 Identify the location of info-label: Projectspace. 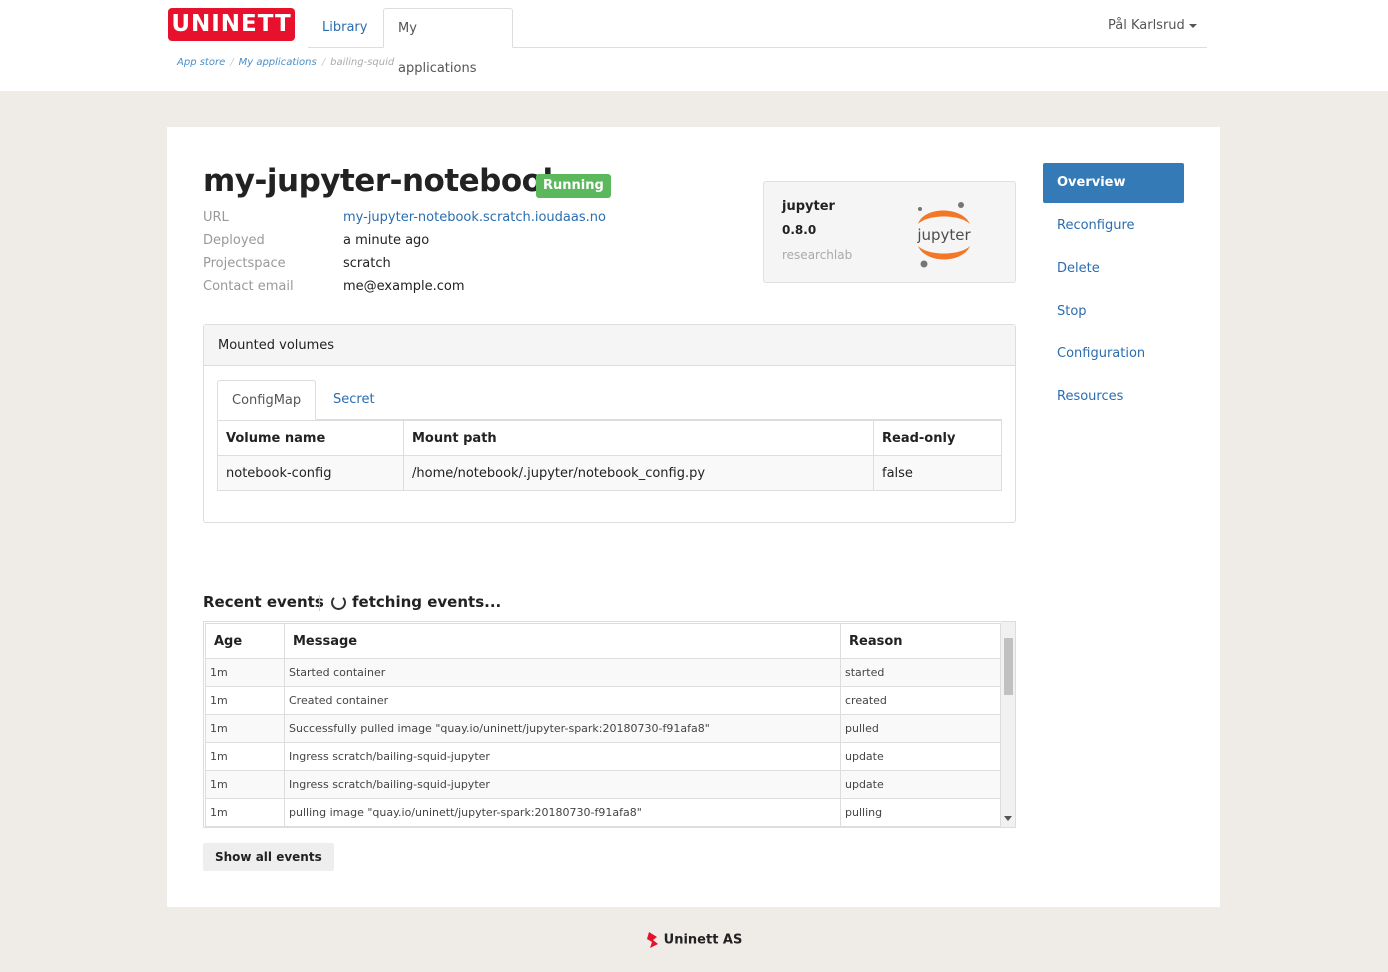
(244, 263).